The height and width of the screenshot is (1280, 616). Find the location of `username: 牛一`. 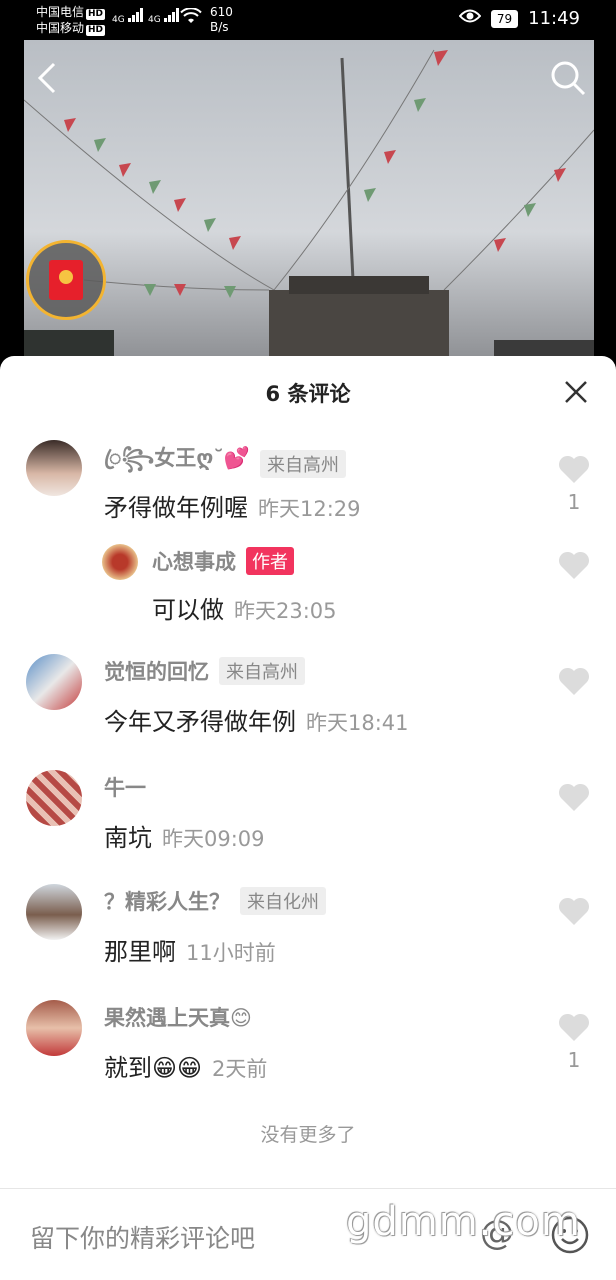

username: 牛一 is located at coordinates (125, 787).